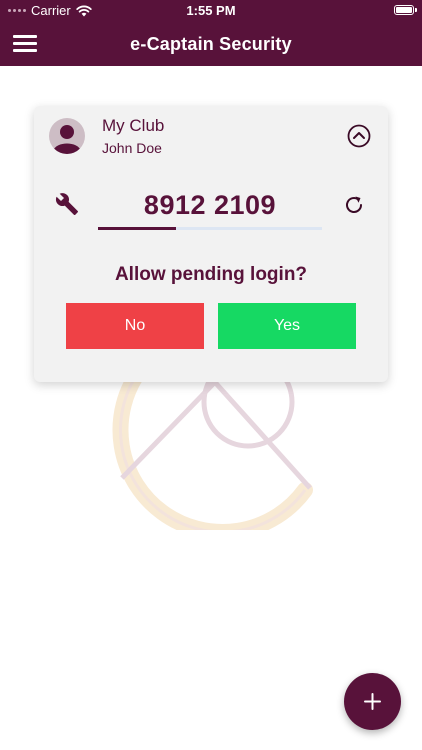  I want to click on wrench-icon, so click(67, 204).